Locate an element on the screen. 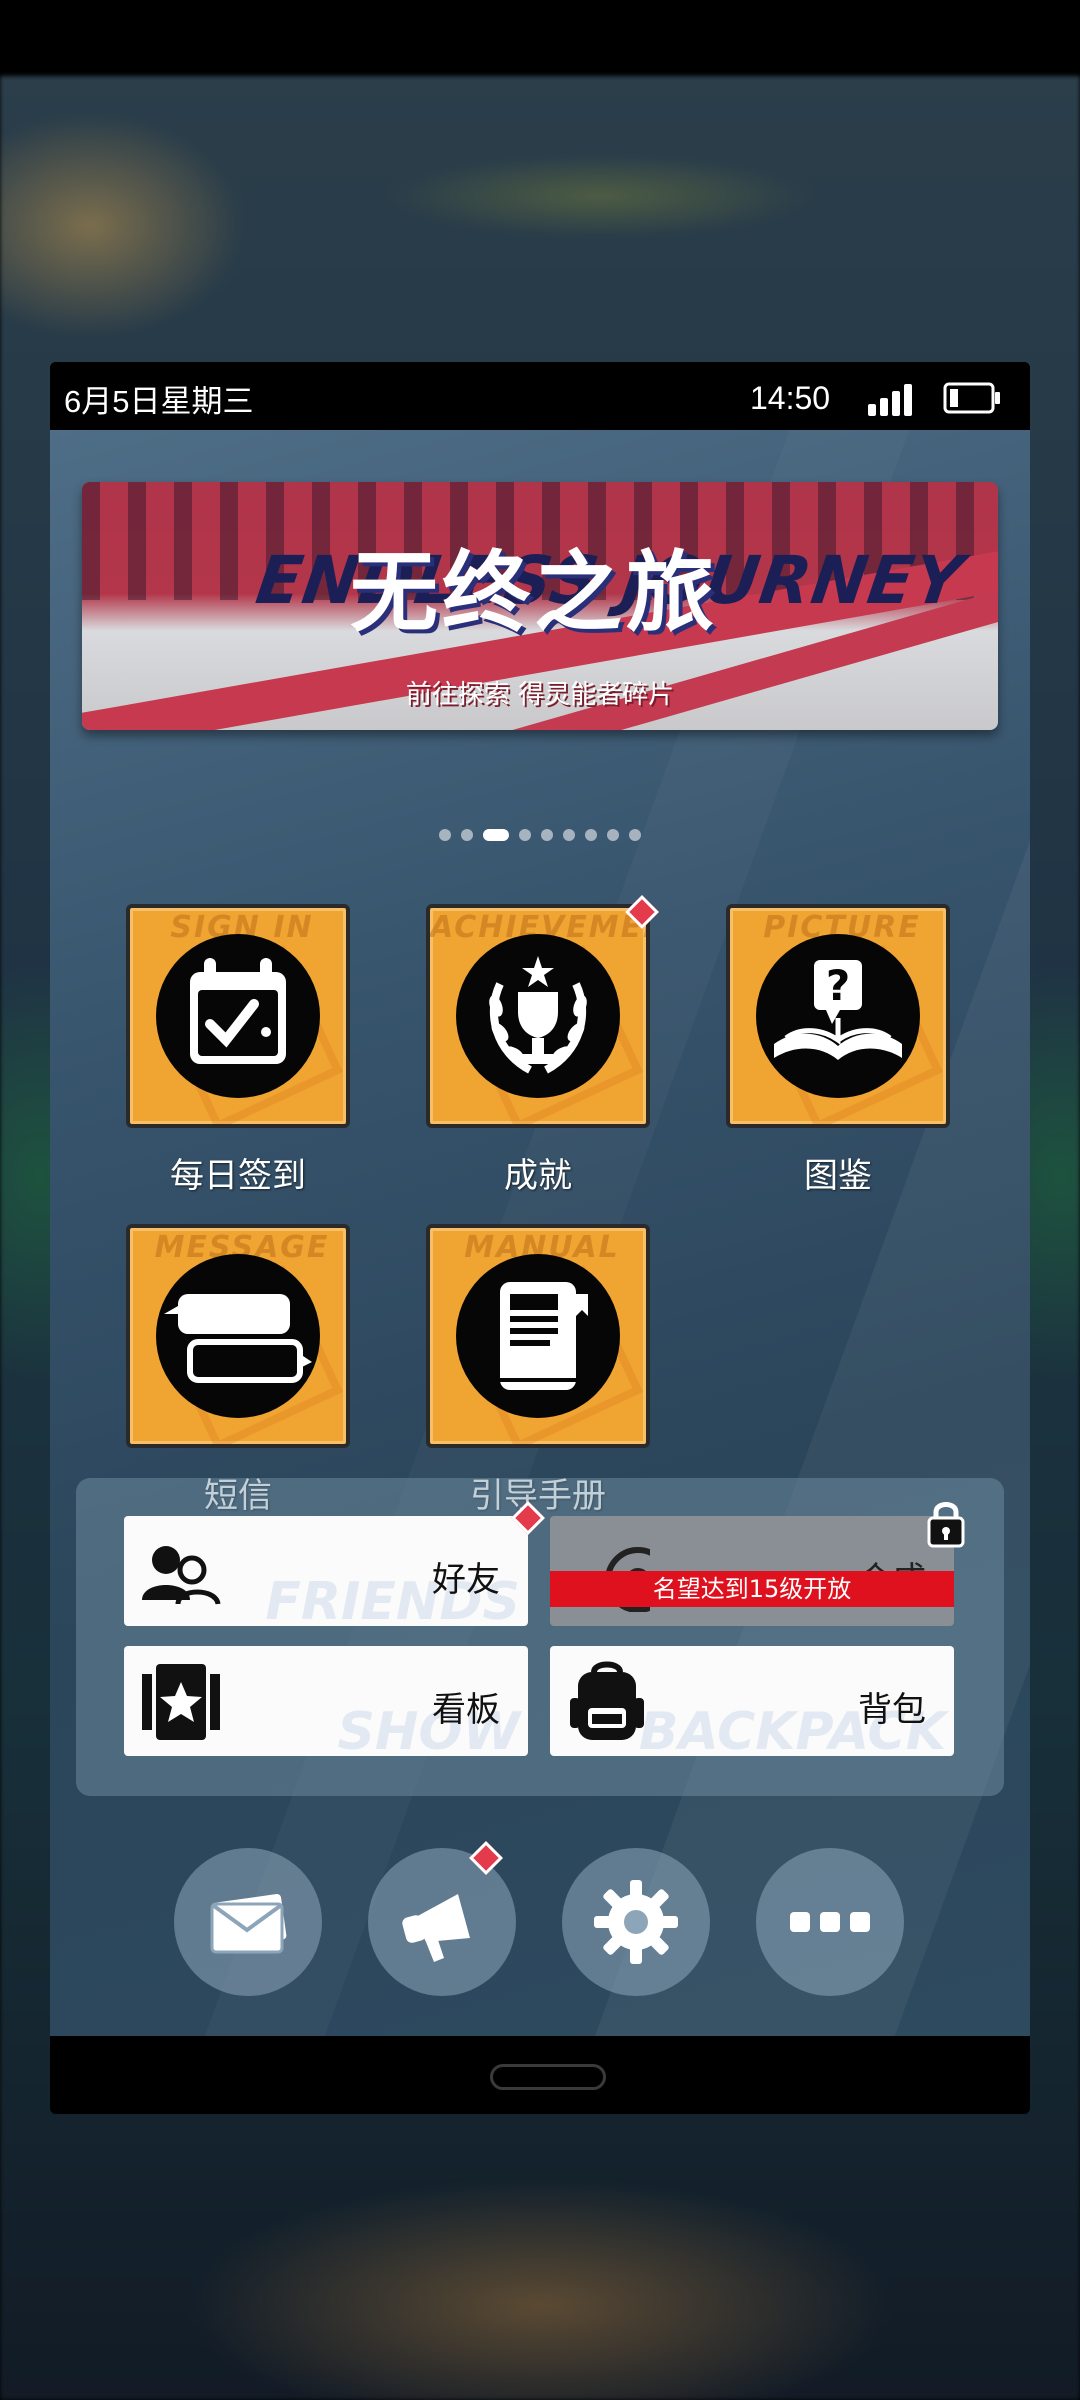 The height and width of the screenshot is (2400, 1080). star-card-icon is located at coordinates (181, 1702).